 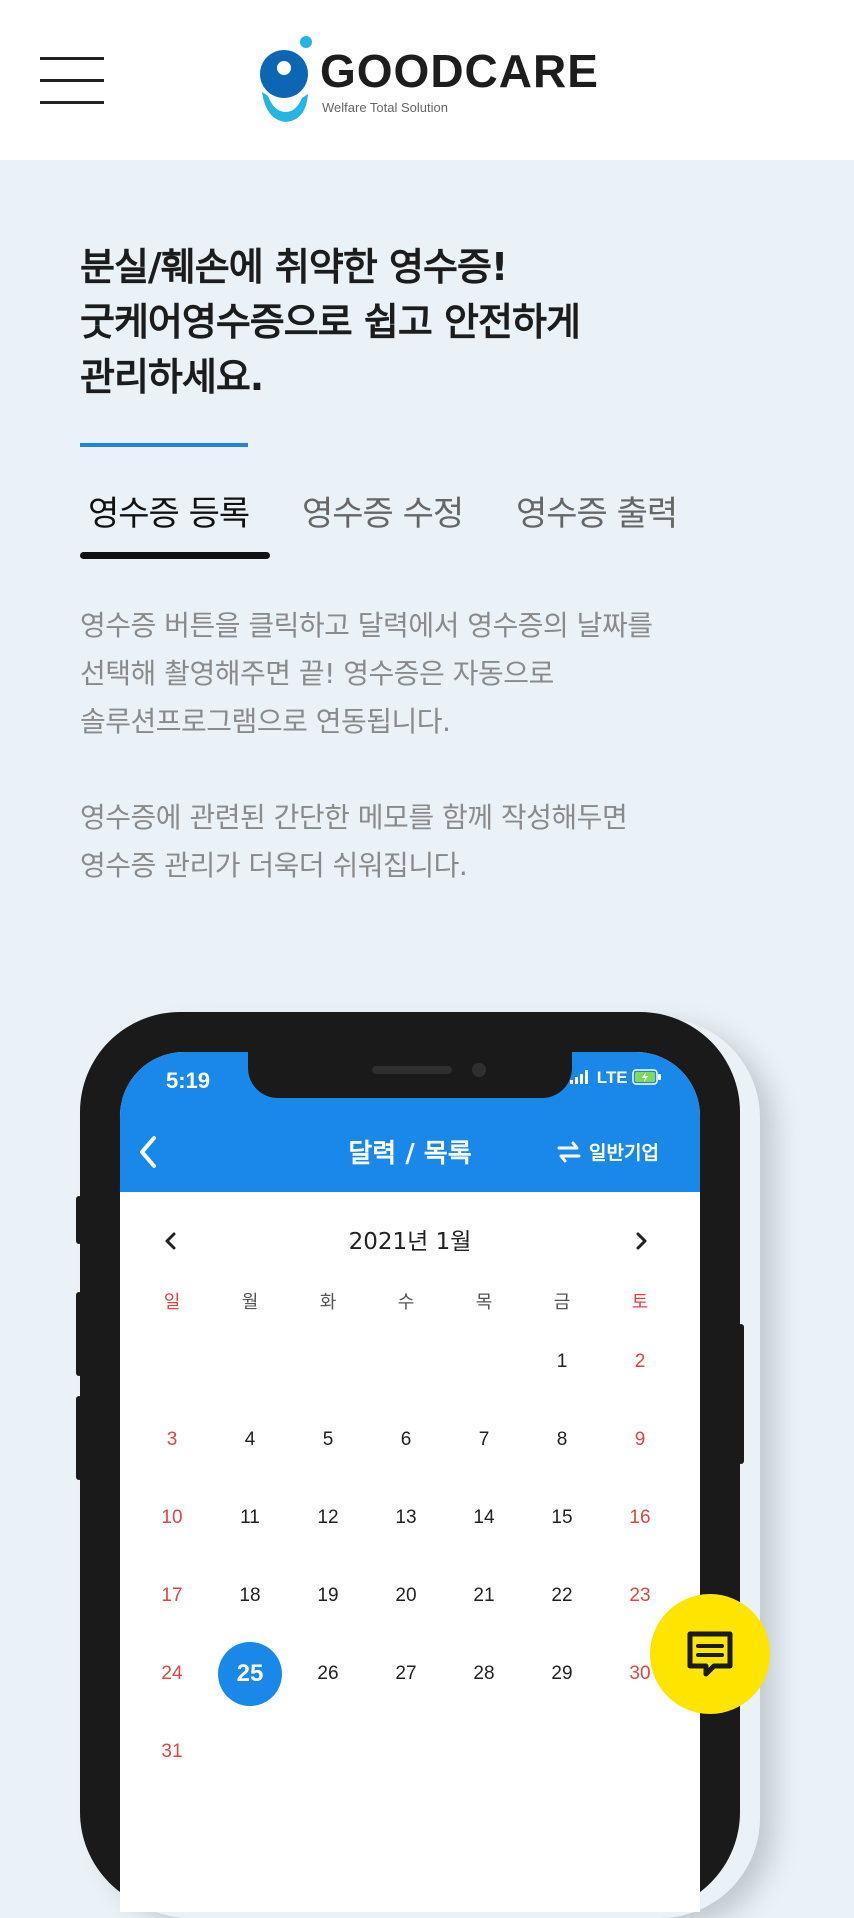 I want to click on signal-icon, so click(x=579, y=1077).